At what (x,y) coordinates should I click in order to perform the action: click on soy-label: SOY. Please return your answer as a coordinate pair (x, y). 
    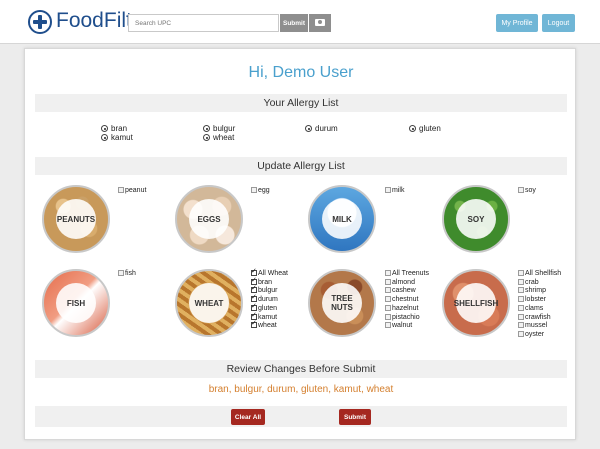
    Looking at the image, I should click on (476, 219).